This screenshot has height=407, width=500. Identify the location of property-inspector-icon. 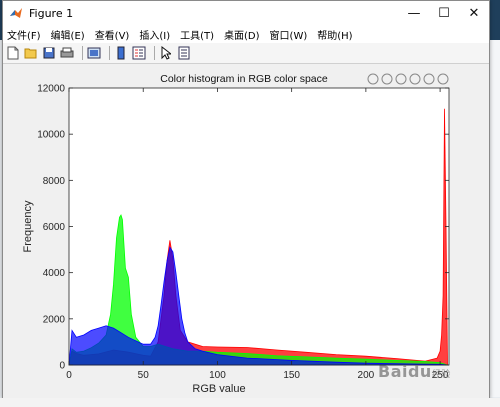
(184, 53).